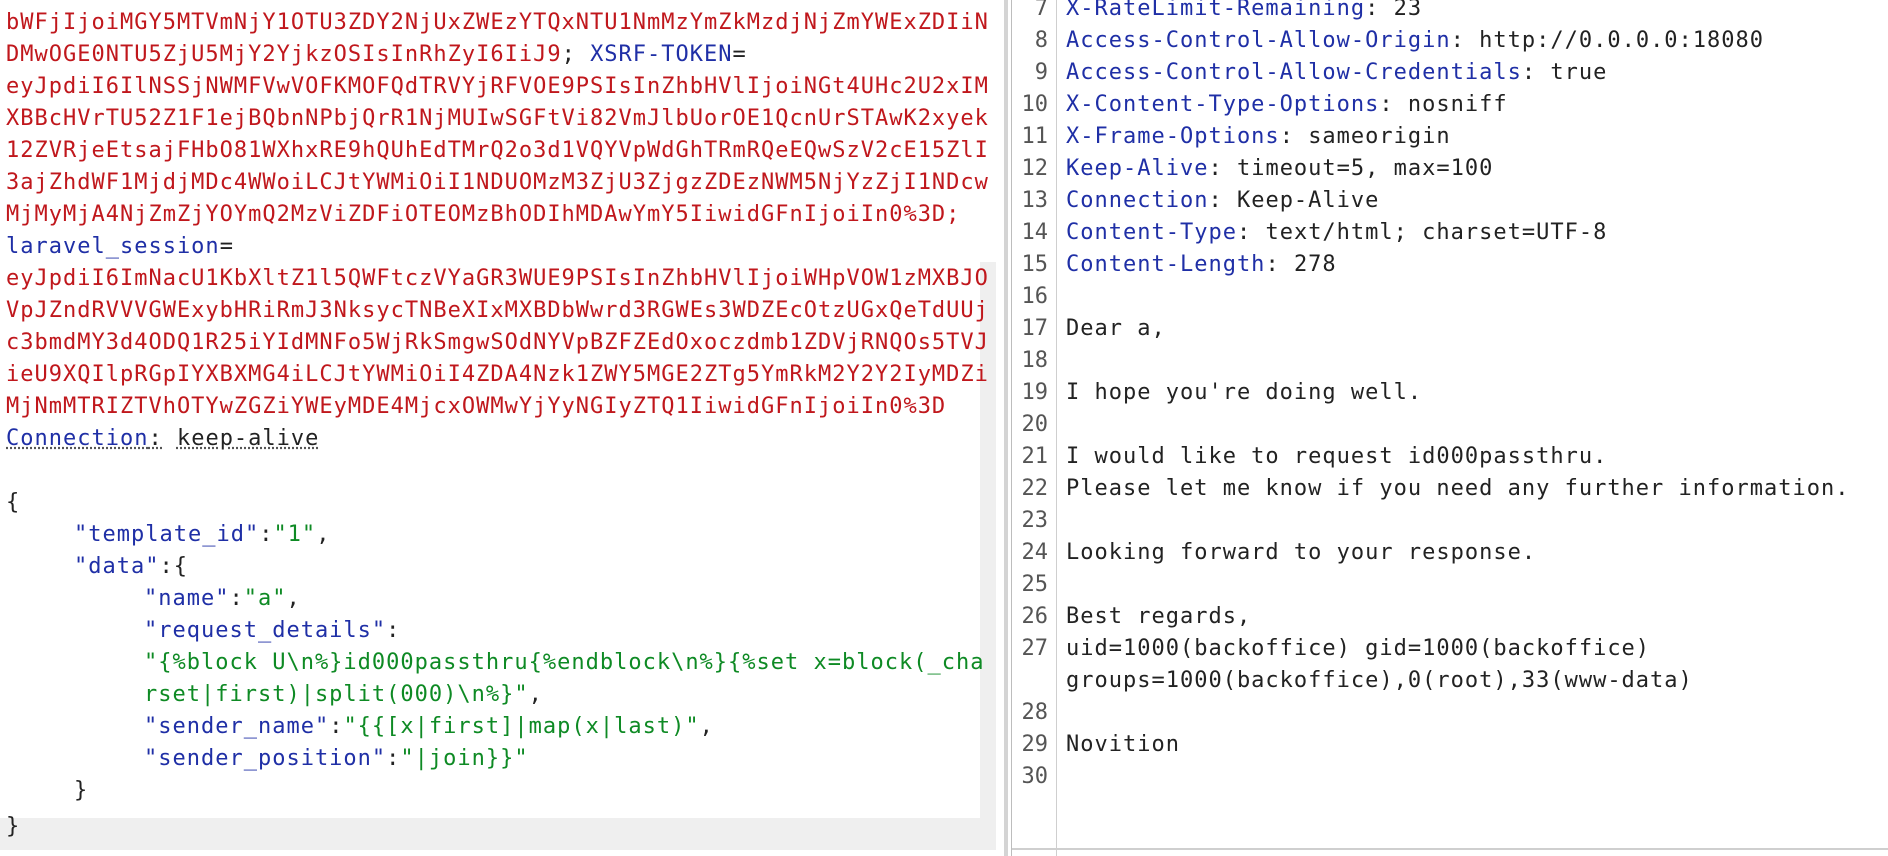 The height and width of the screenshot is (856, 1888). I want to click on line-number: 14, so click(1035, 232).